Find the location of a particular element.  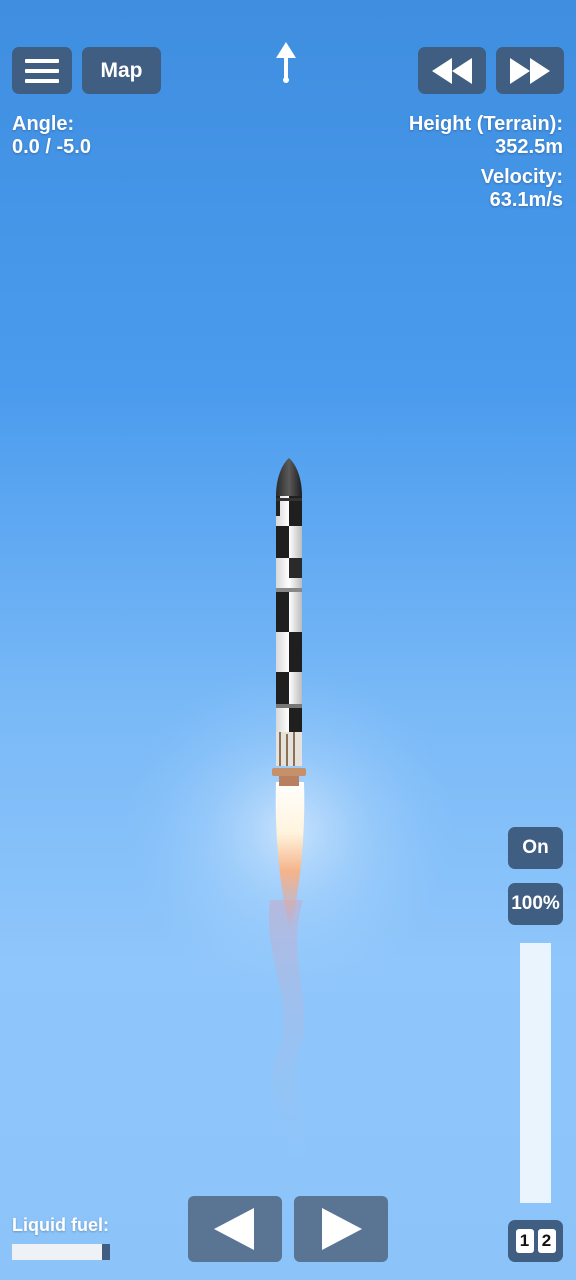

nose-cone is located at coordinates (289, 477).